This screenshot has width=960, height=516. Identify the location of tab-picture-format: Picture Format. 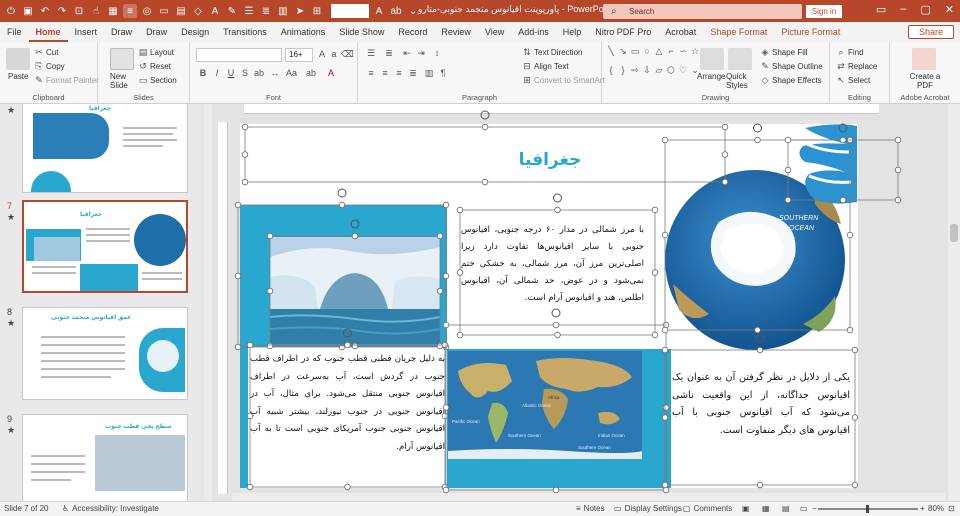
(810, 32).